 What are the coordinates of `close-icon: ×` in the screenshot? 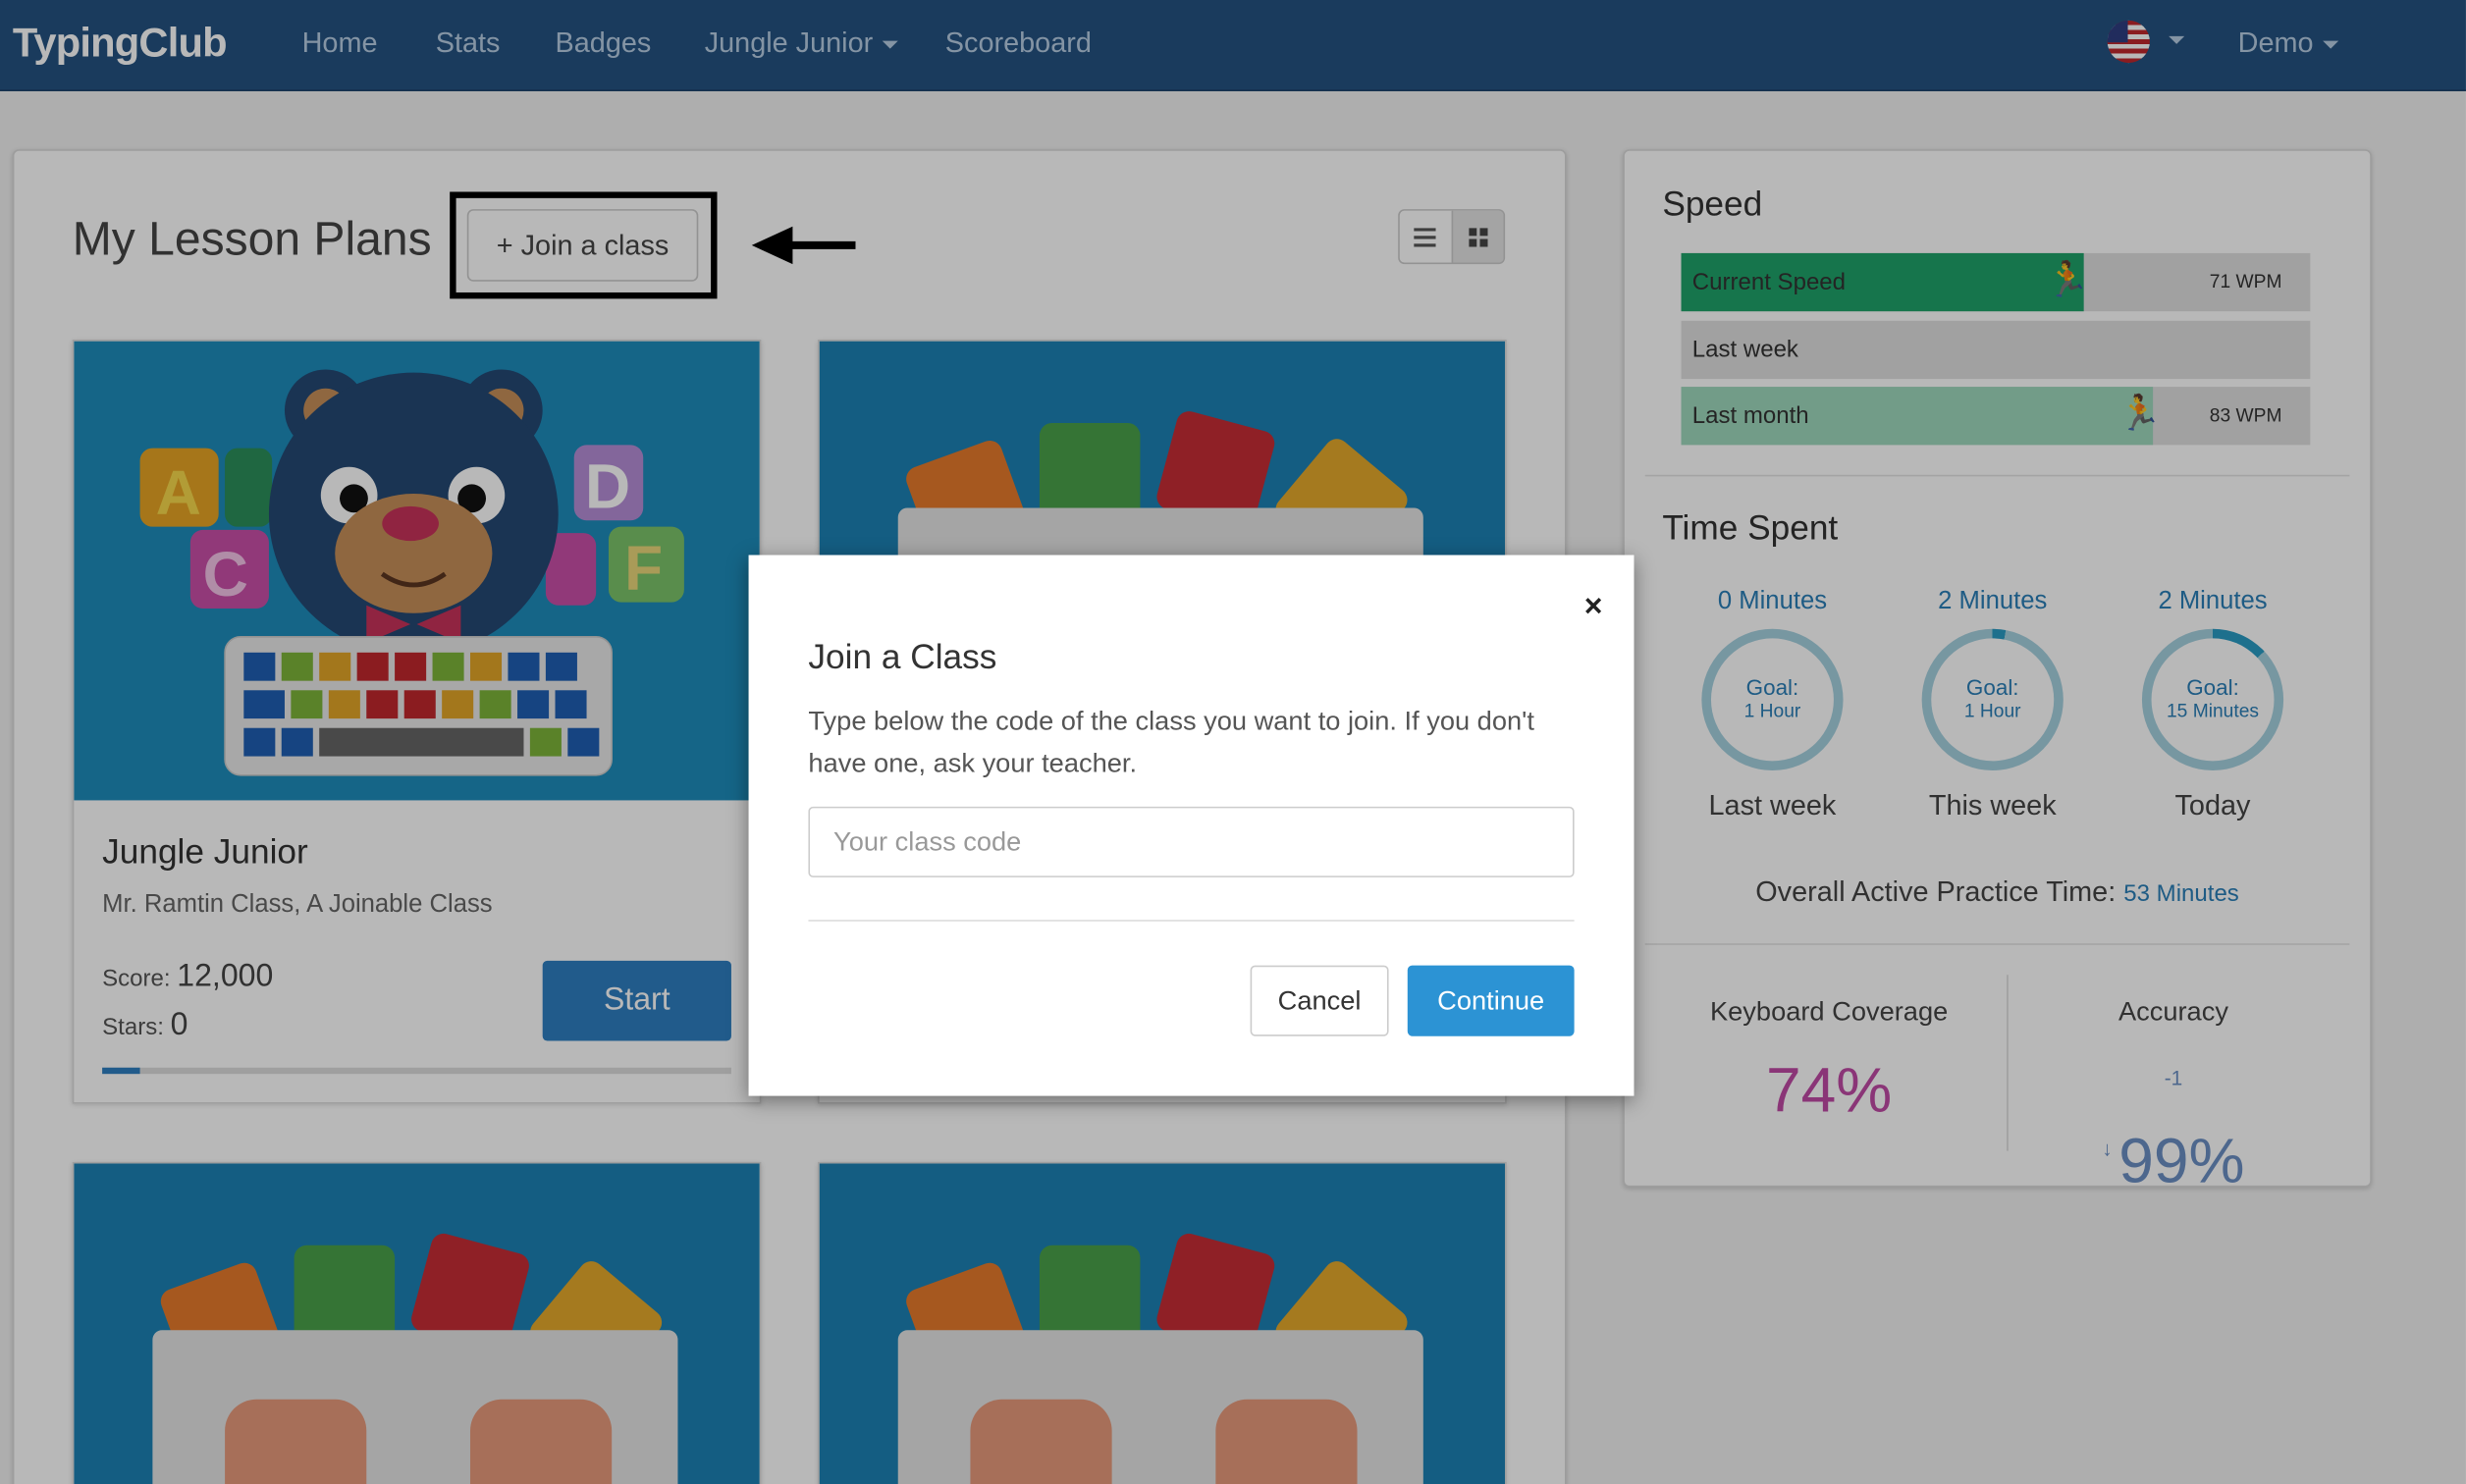 It's located at (1593, 608).